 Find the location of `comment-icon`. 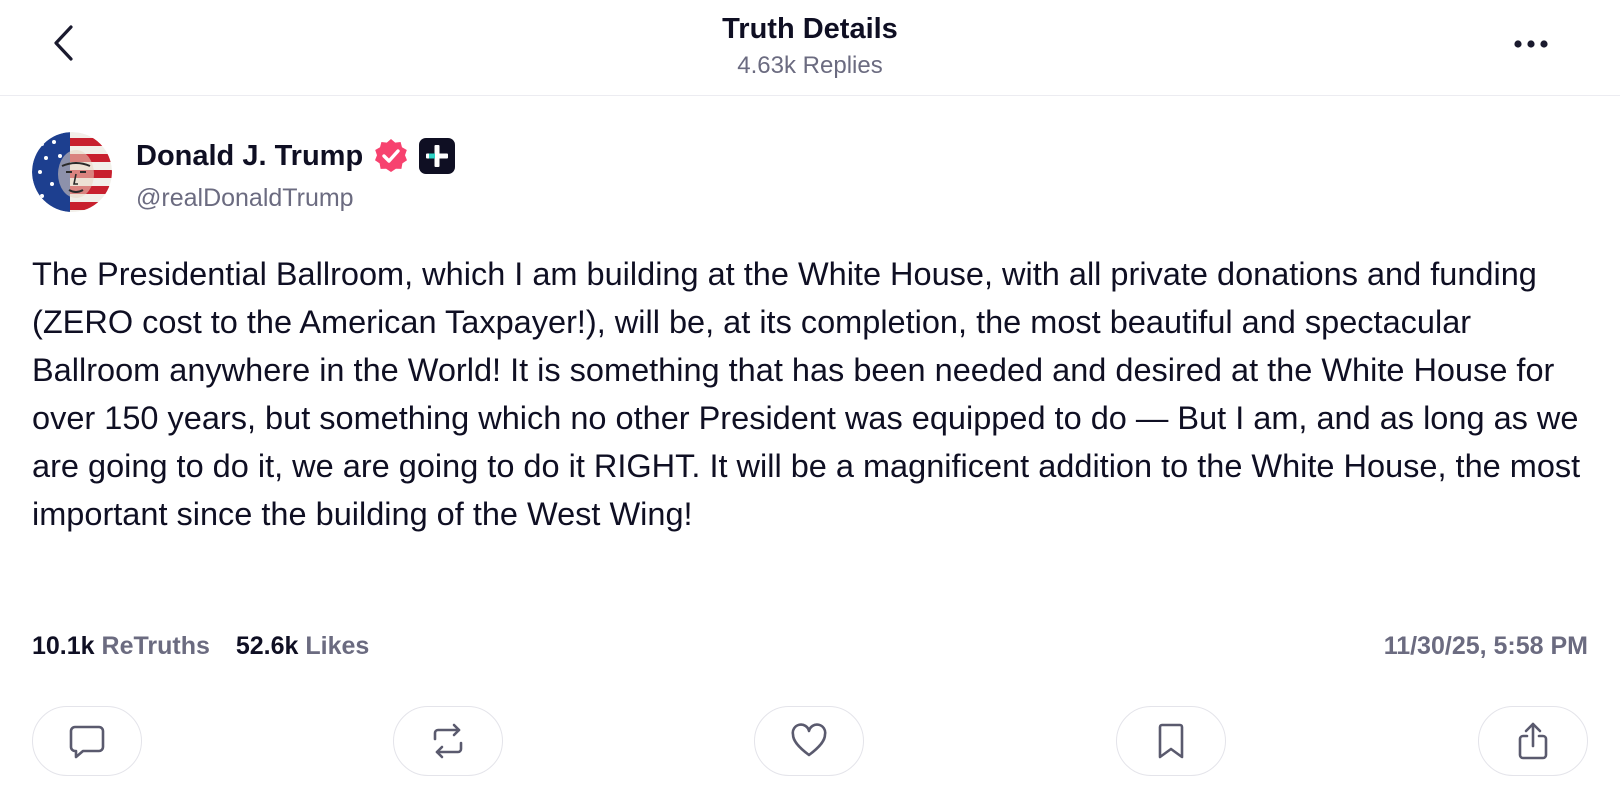

comment-icon is located at coordinates (87, 742).